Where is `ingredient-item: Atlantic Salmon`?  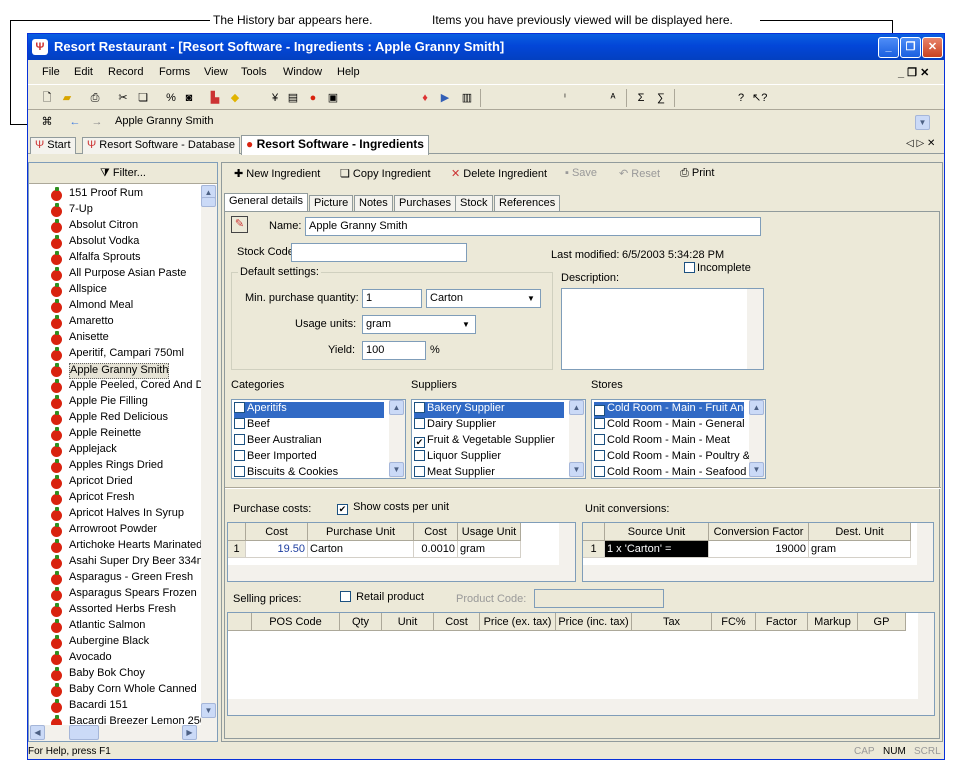
ingredient-item: Atlantic Salmon is located at coordinates (107, 627).